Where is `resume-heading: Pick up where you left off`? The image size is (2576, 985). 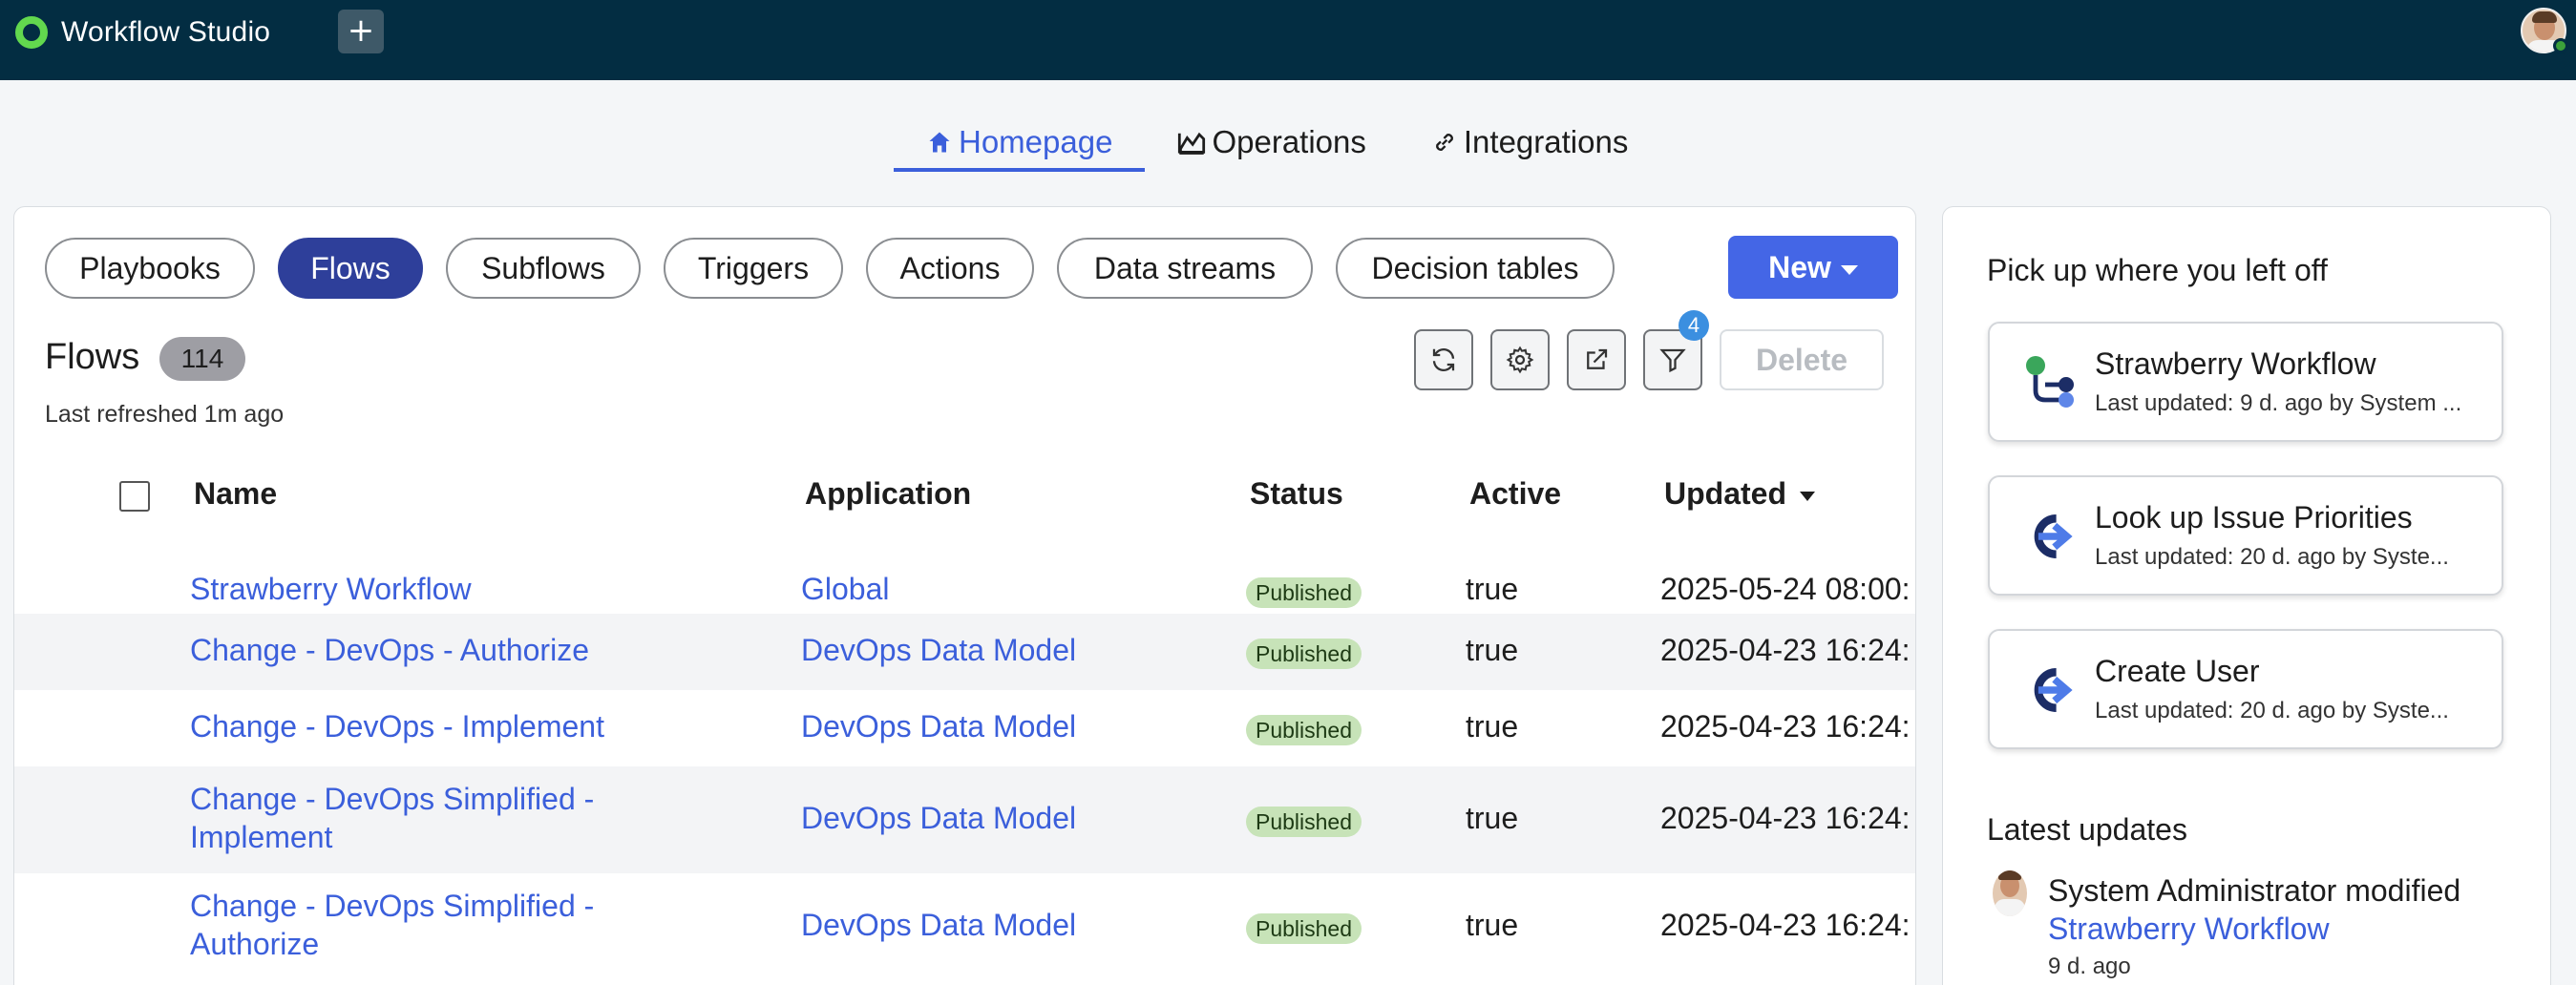
resume-heading: Pick up where you left off is located at coordinates (2157, 270).